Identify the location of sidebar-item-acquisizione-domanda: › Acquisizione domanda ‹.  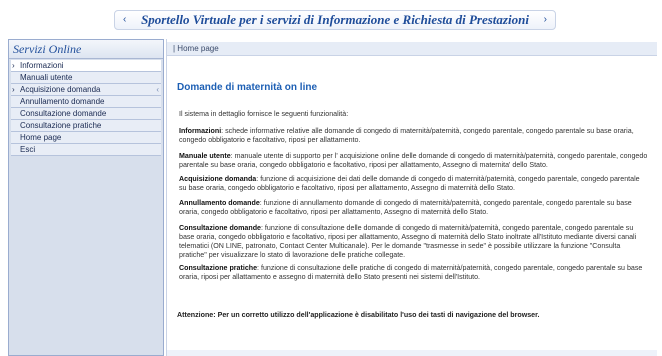
(86, 90).